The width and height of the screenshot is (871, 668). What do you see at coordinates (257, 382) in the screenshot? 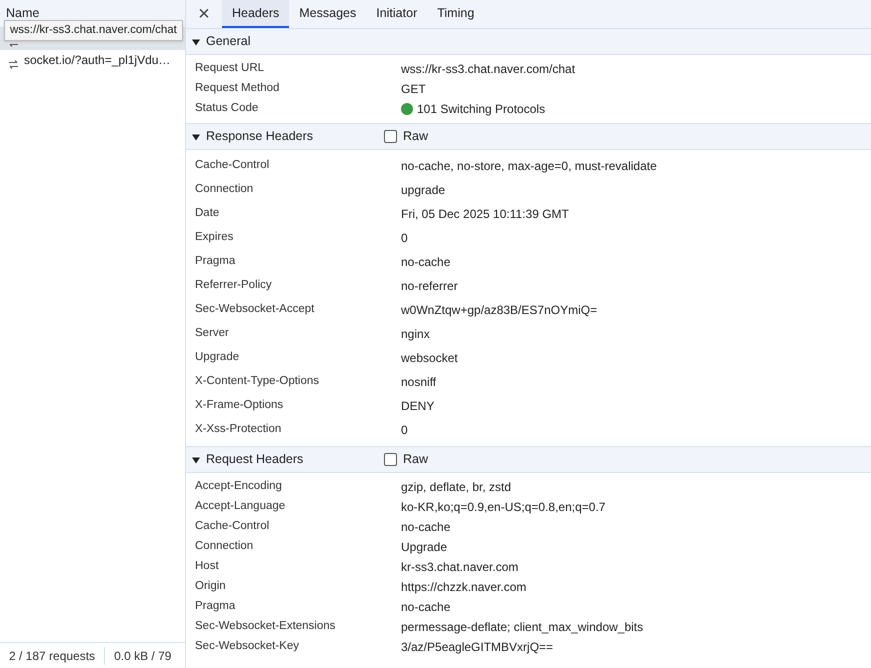
I see `header-name: X-Content-Type-Options` at bounding box center [257, 382].